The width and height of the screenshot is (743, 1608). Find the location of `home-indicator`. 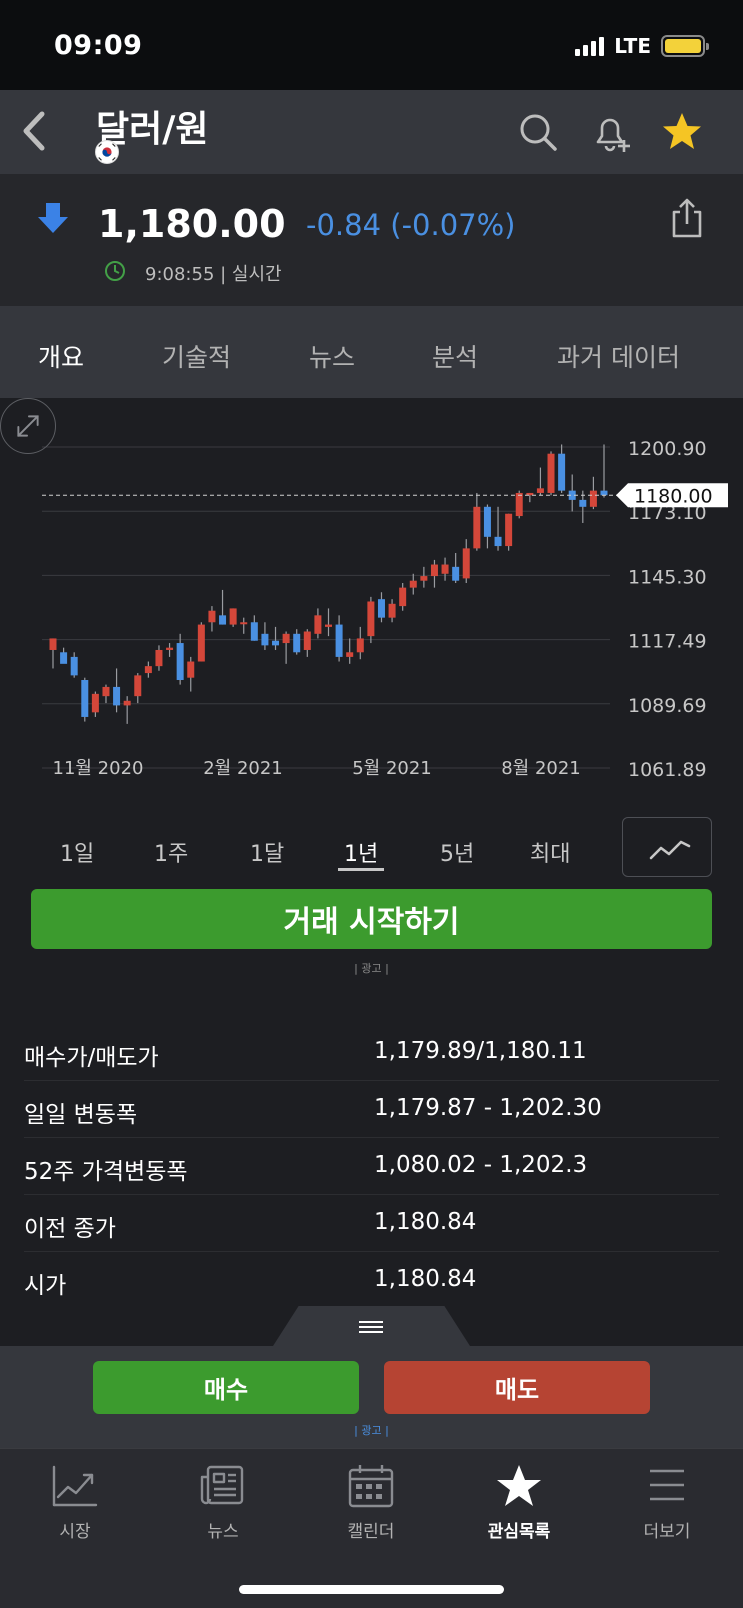

home-indicator is located at coordinates (371, 1589).